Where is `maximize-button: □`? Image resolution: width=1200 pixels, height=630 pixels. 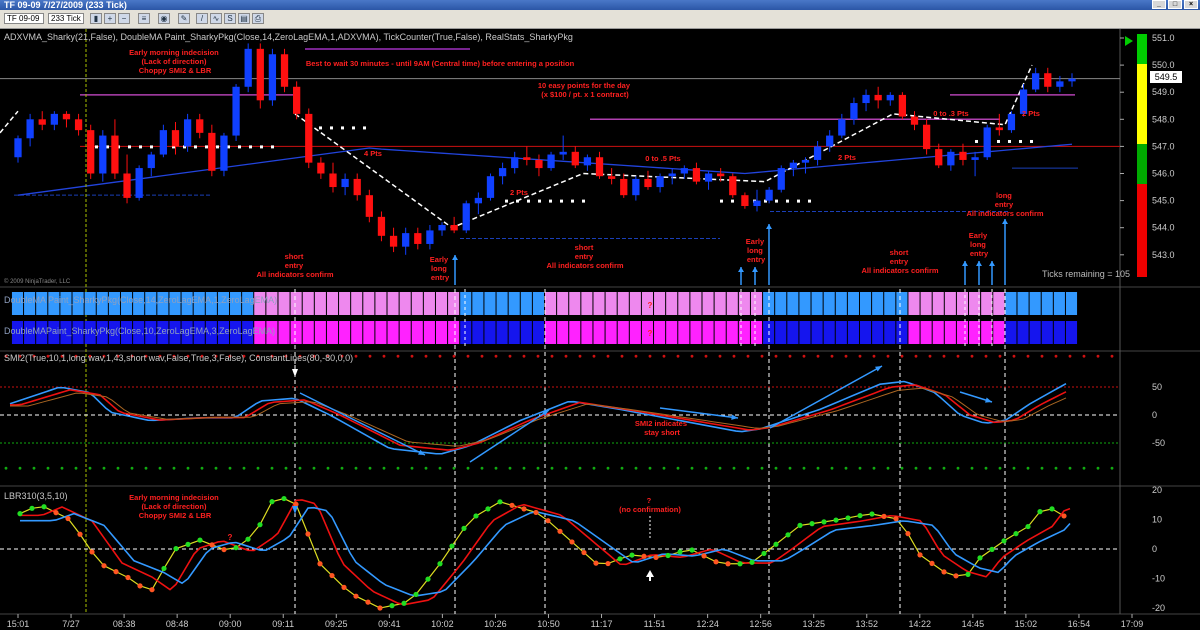
maximize-button: □ is located at coordinates (1175, 4).